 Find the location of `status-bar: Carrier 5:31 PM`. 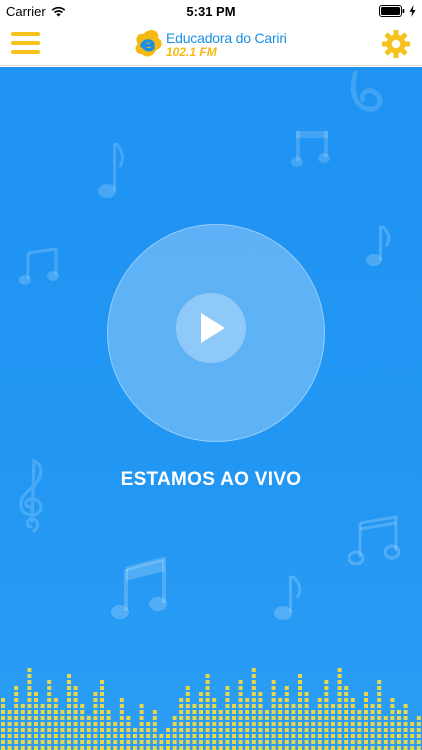

status-bar: Carrier 5:31 PM is located at coordinates (211, 11).